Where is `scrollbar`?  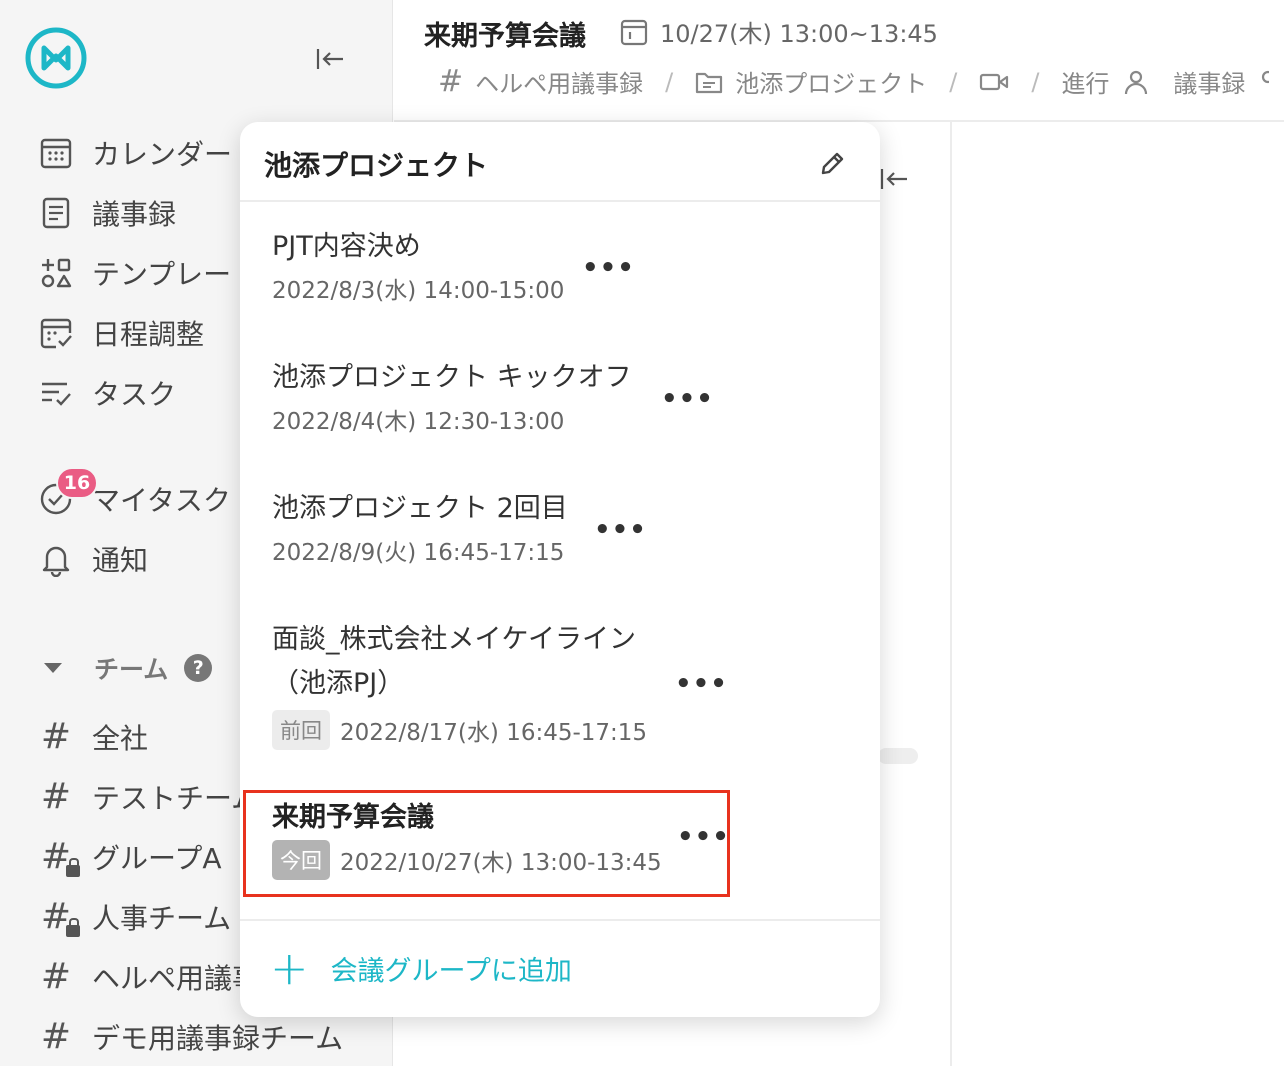 scrollbar is located at coordinates (898, 756).